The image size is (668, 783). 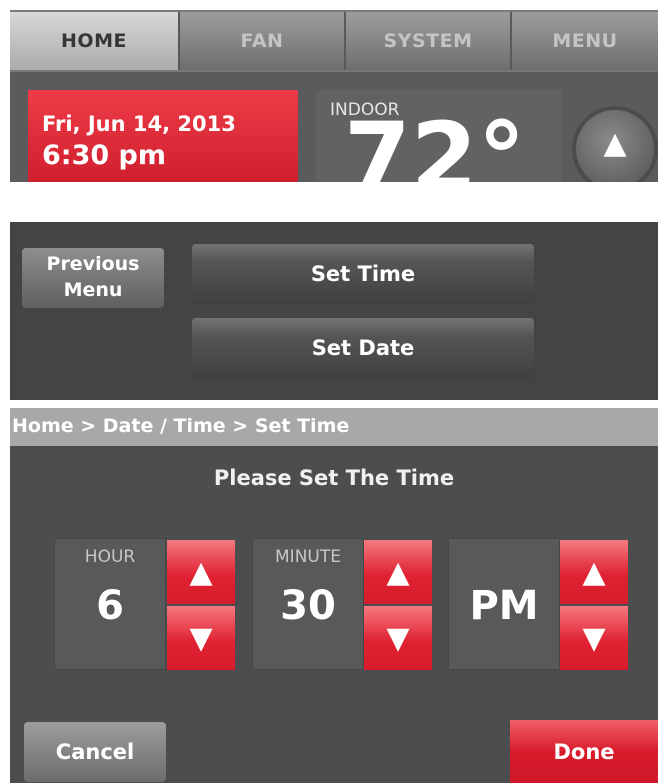 I want to click on minute-value: 30, so click(x=308, y=606).